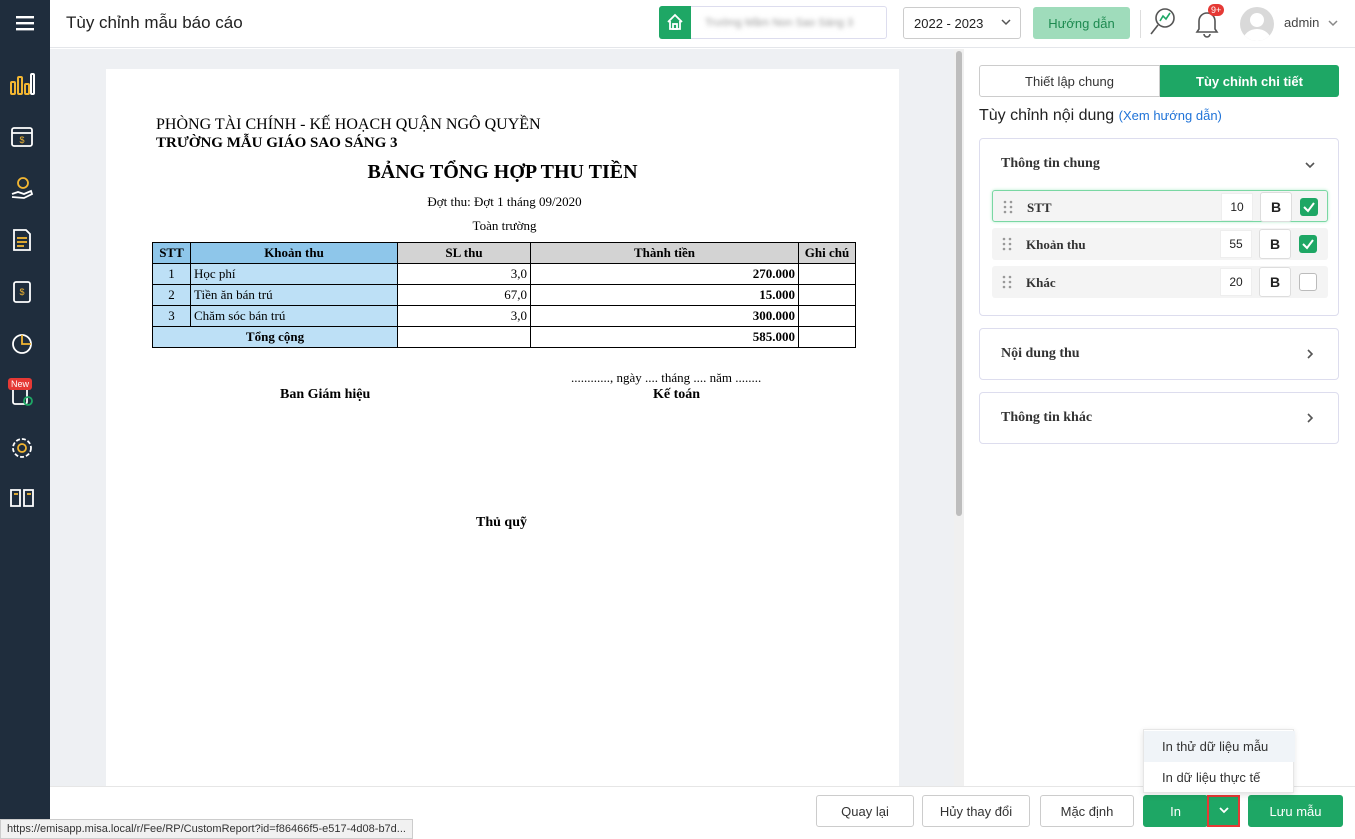  Describe the element at coordinates (1236, 244) in the screenshot. I see `field-width-input: 55` at that location.